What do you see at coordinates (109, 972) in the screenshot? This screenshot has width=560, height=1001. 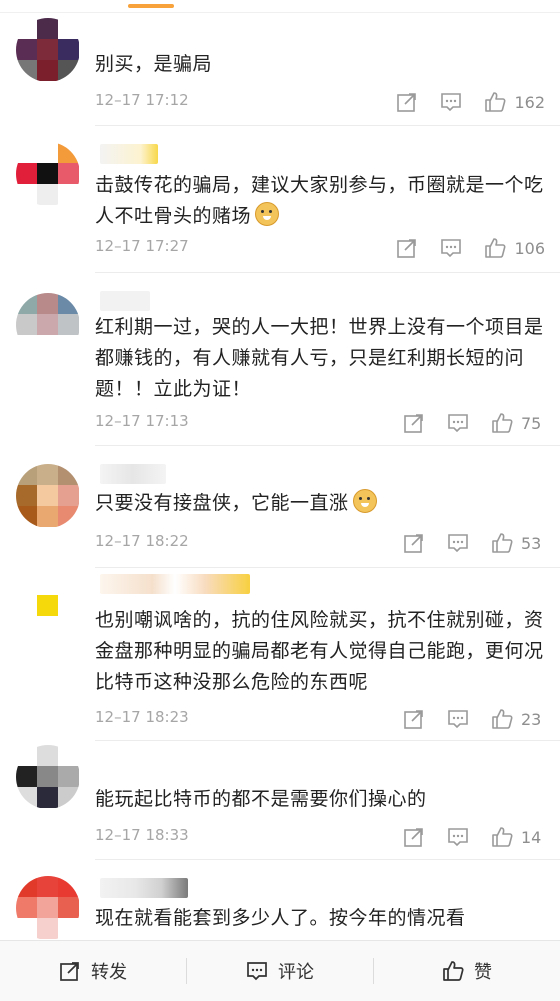 I see `repost-label: 转发` at bounding box center [109, 972].